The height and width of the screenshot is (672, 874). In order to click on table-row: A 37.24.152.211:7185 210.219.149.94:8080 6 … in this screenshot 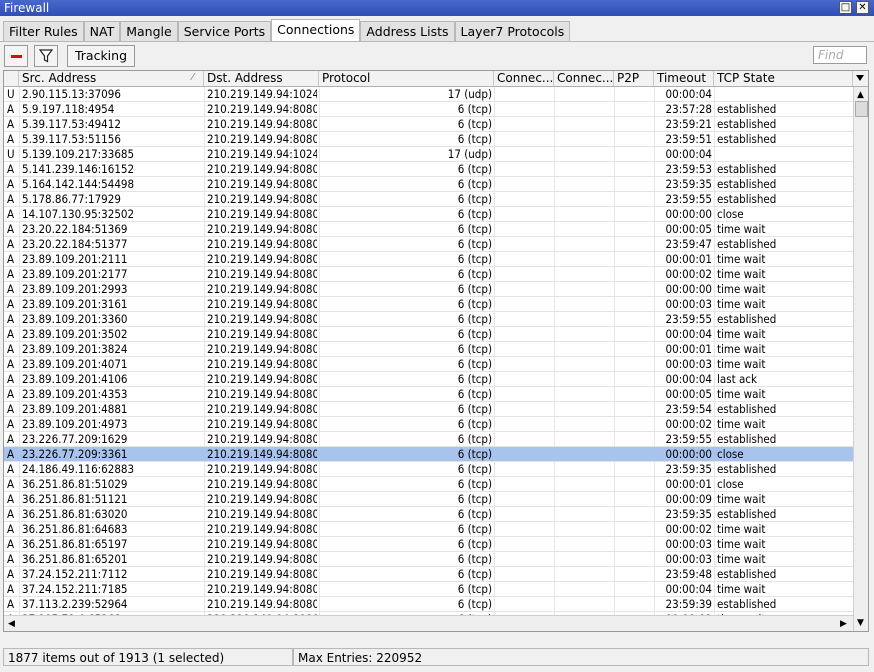, I will do `click(428, 589)`.